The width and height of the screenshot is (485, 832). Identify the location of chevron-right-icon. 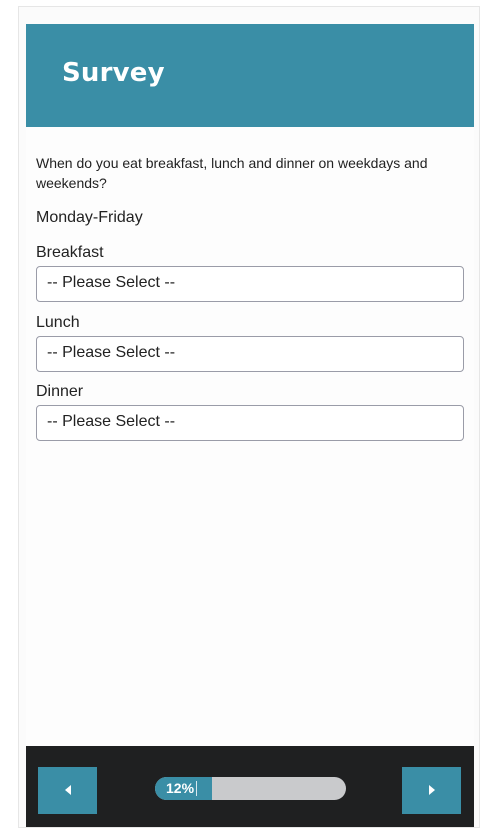
(432, 790).